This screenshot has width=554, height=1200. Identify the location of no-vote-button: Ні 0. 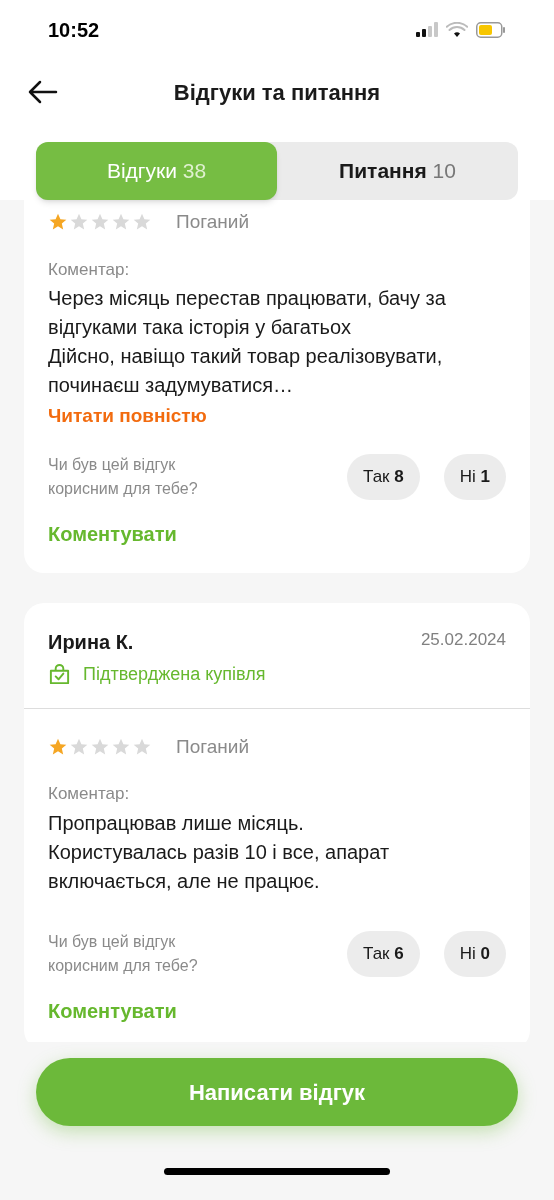
(474, 953).